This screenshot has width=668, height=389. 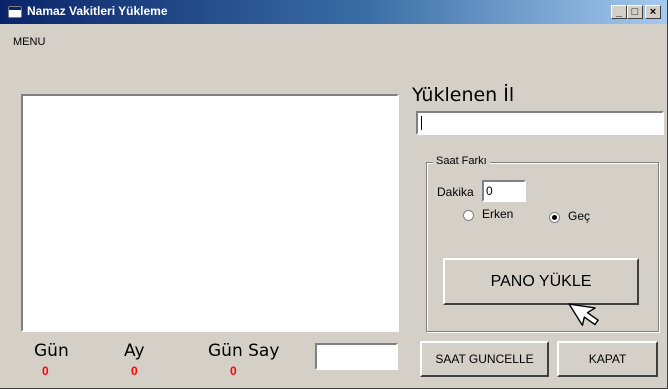 What do you see at coordinates (541, 281) in the screenshot?
I see `load-panel-button: PANO YÜKLE` at bounding box center [541, 281].